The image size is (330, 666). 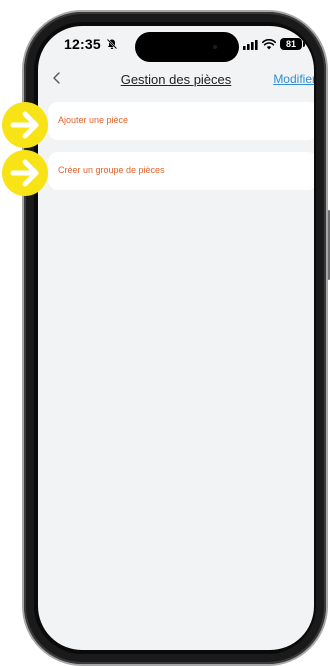 What do you see at coordinates (181, 121) in the screenshot?
I see `add-room-item: Ajouter une pièce` at bounding box center [181, 121].